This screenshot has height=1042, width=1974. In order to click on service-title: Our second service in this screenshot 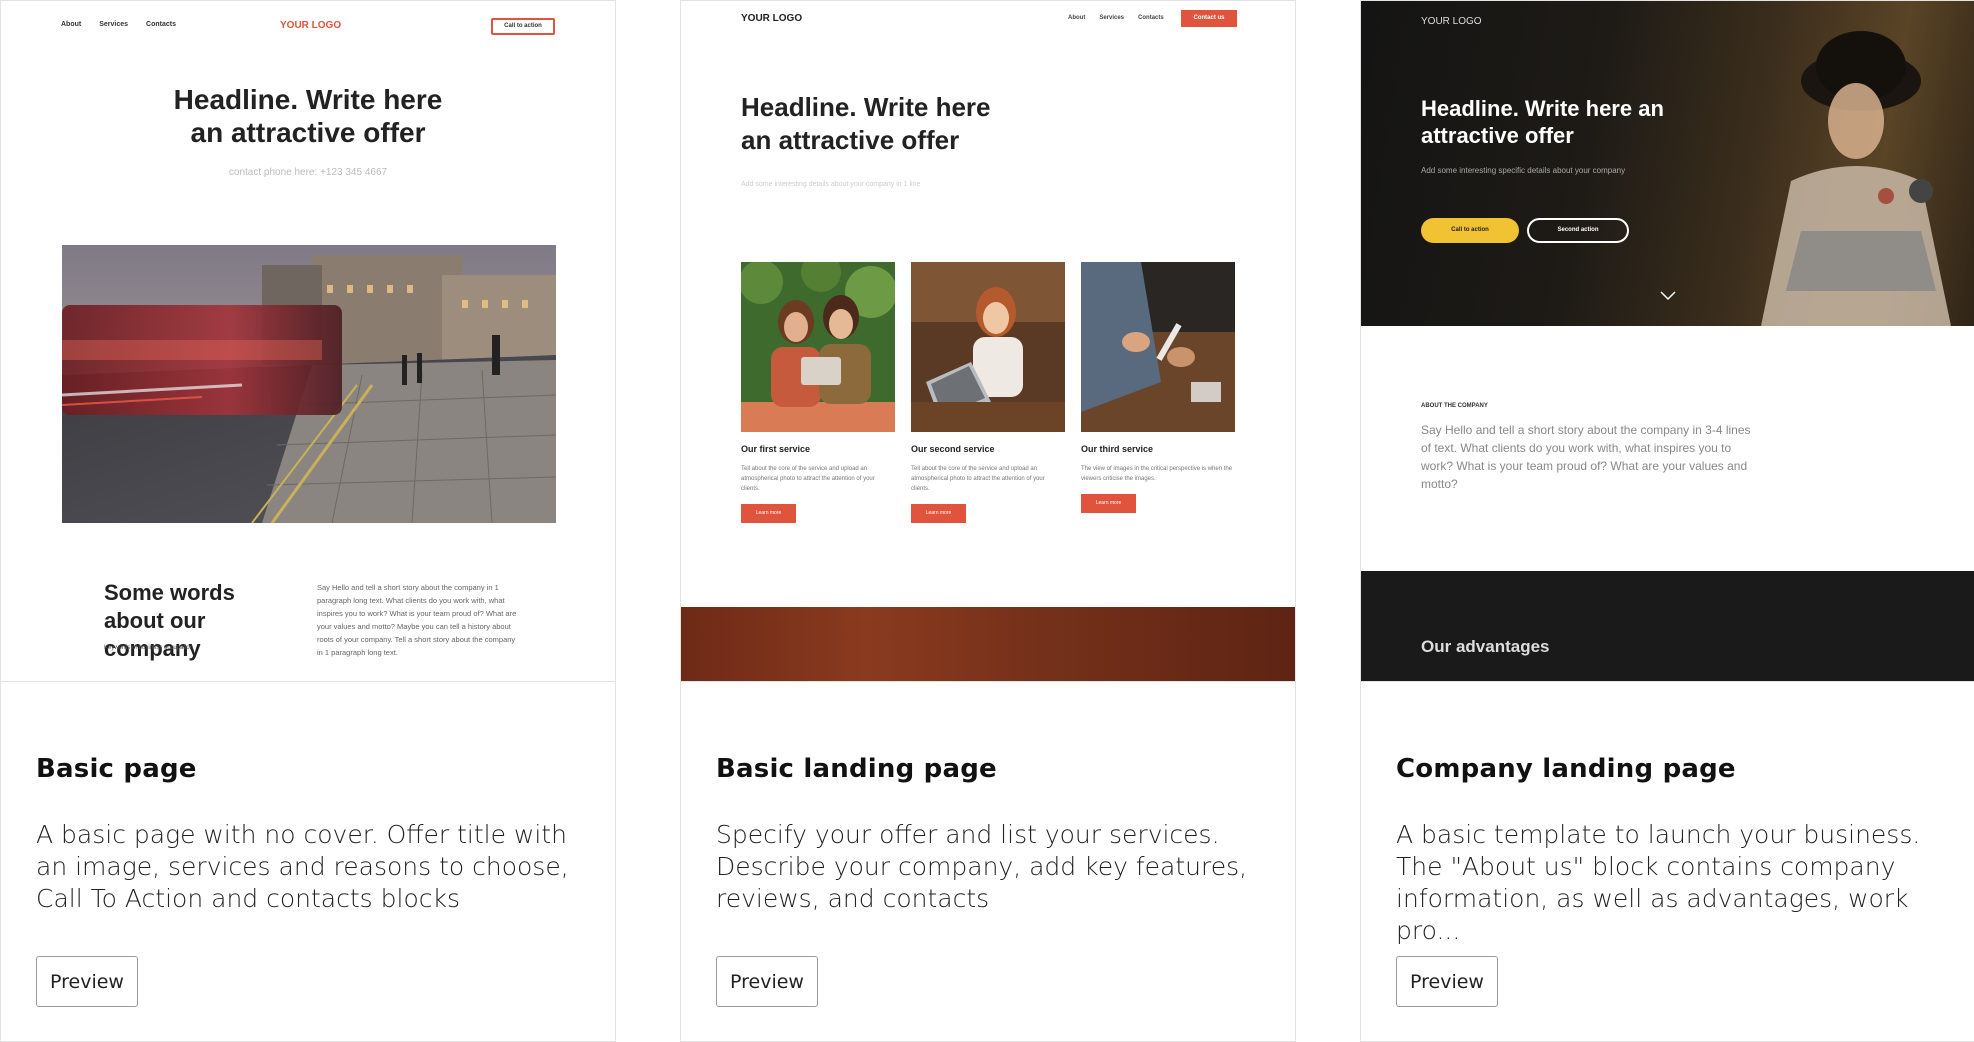, I will do `click(953, 449)`.